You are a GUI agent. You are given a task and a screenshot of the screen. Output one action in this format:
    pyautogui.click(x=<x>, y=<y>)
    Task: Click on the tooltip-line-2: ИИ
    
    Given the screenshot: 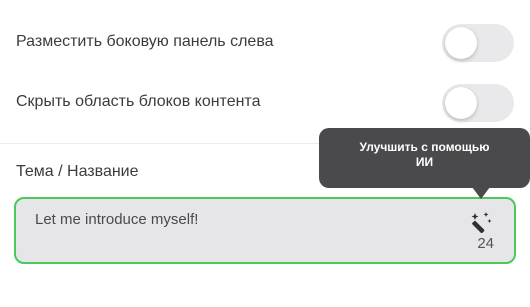 What is the action you would take?
    pyautogui.click(x=424, y=162)
    